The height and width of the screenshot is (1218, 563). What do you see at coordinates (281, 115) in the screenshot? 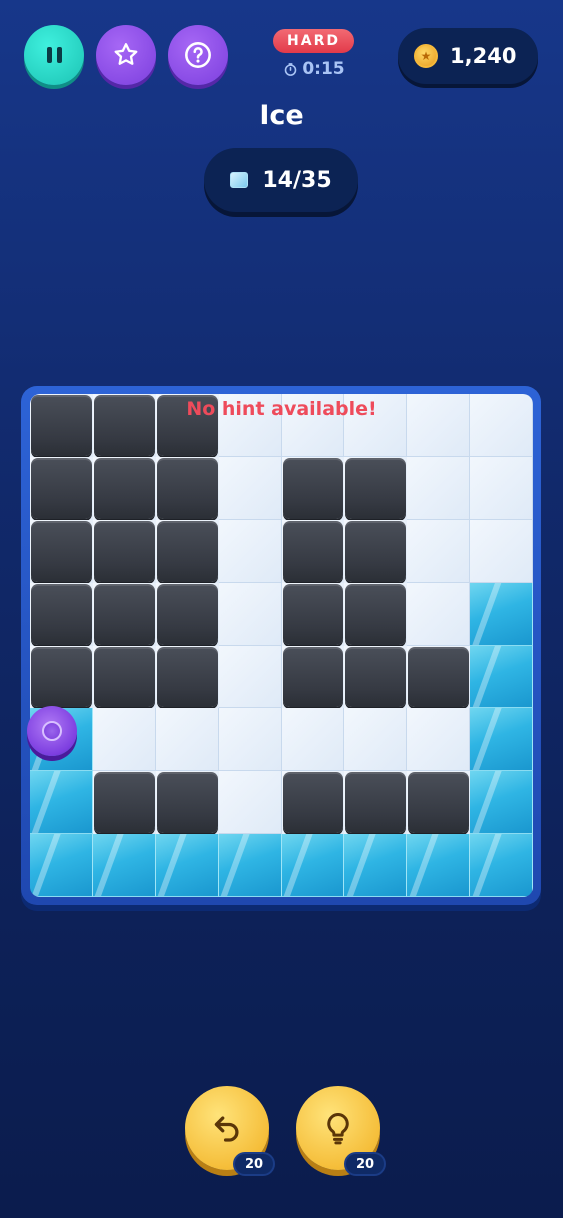
I see `level-title: Ice` at bounding box center [281, 115].